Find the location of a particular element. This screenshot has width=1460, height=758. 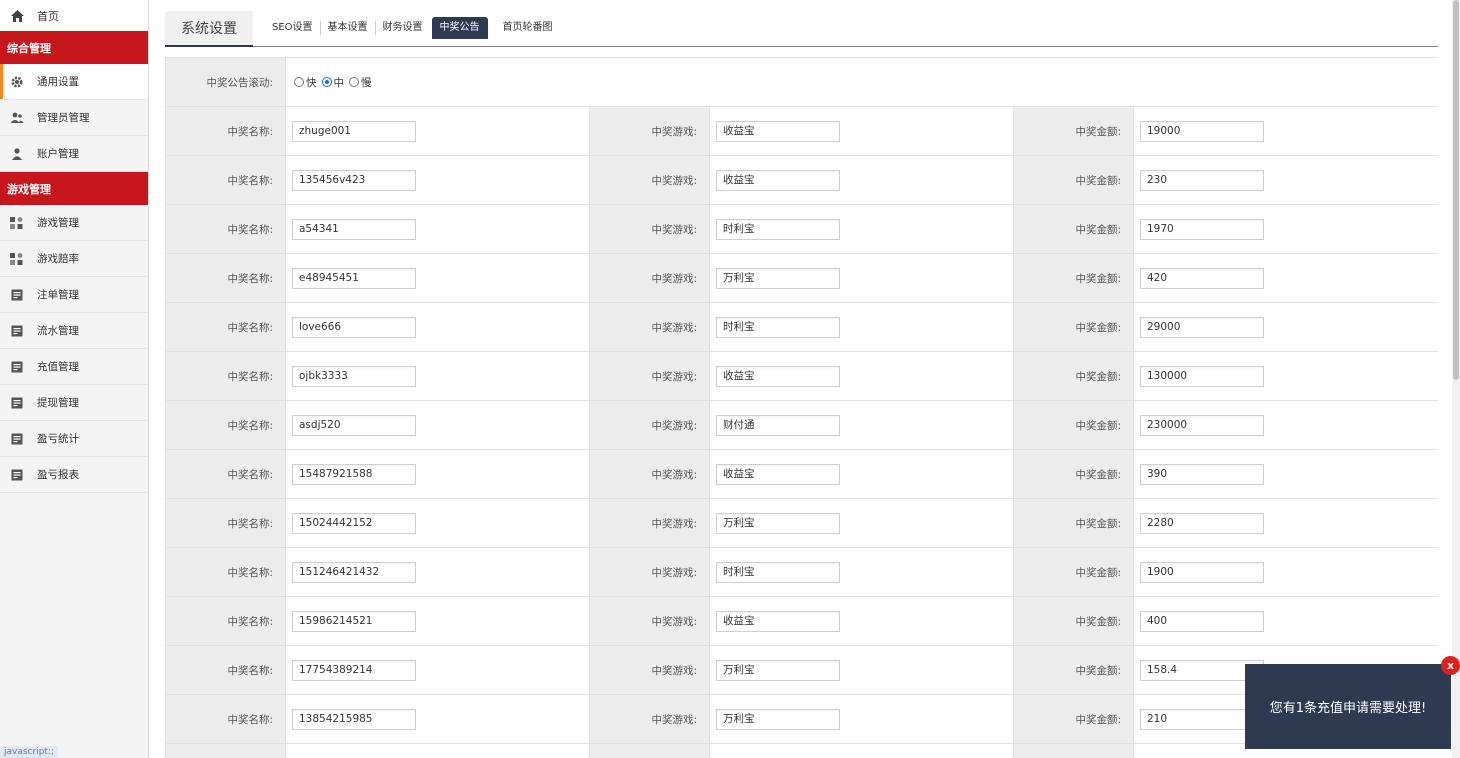

sidebar-section-header: 综合管理 is located at coordinates (74, 47).